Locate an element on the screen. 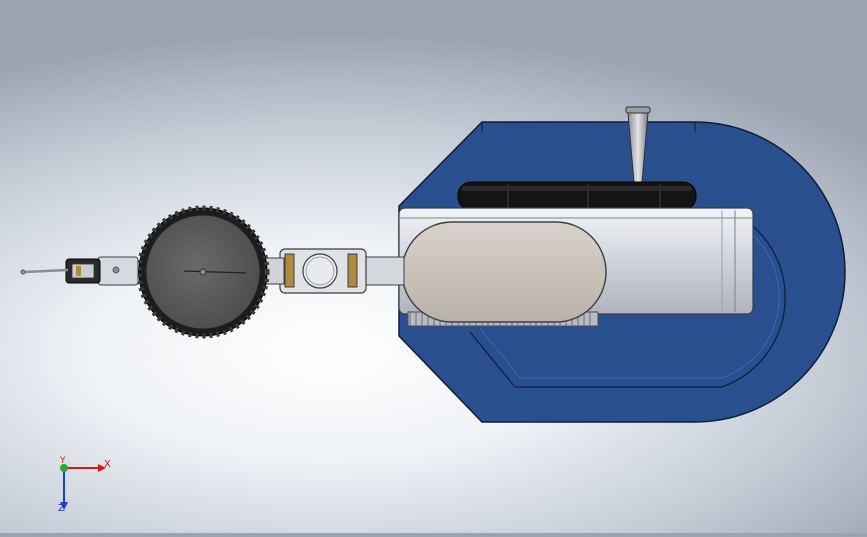 Image resolution: width=867 pixels, height=537 pixels. probe-housing is located at coordinates (102, 271).